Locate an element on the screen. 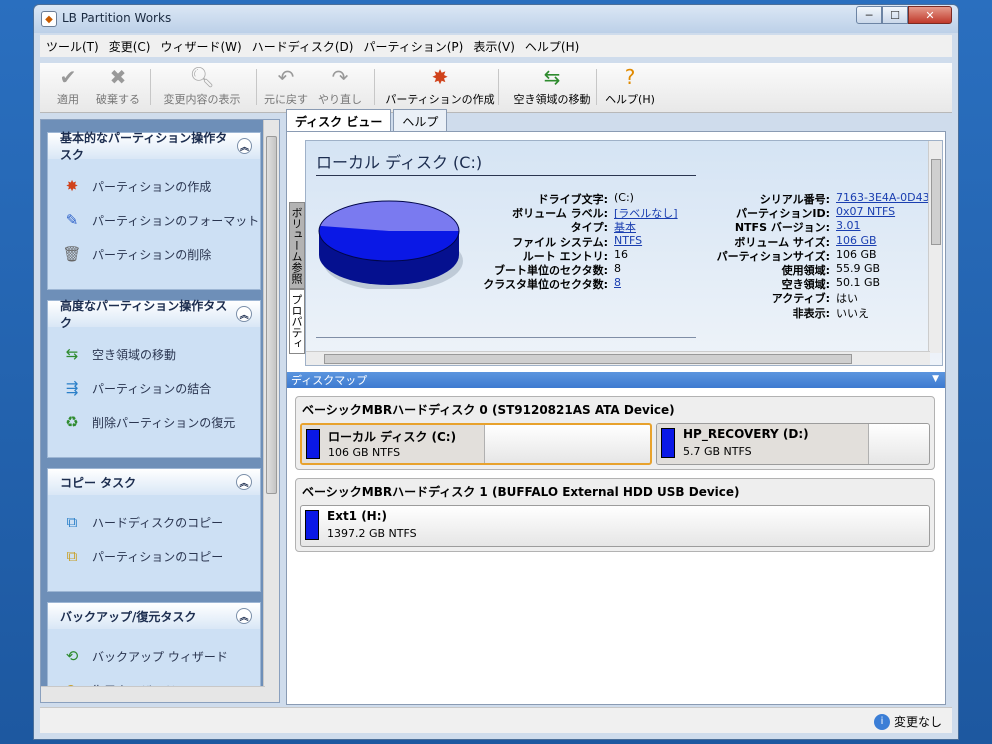 The height and width of the screenshot is (744, 992). task-copy-partition: ⧉ パーティションのコピー is located at coordinates (154, 556).